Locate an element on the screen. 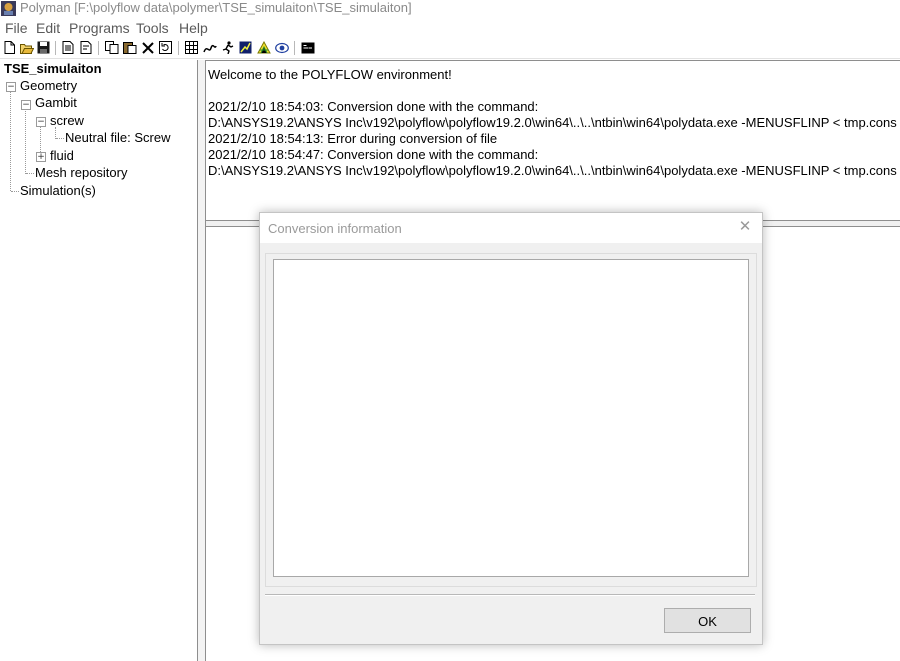  run-icon is located at coordinates (227, 47).